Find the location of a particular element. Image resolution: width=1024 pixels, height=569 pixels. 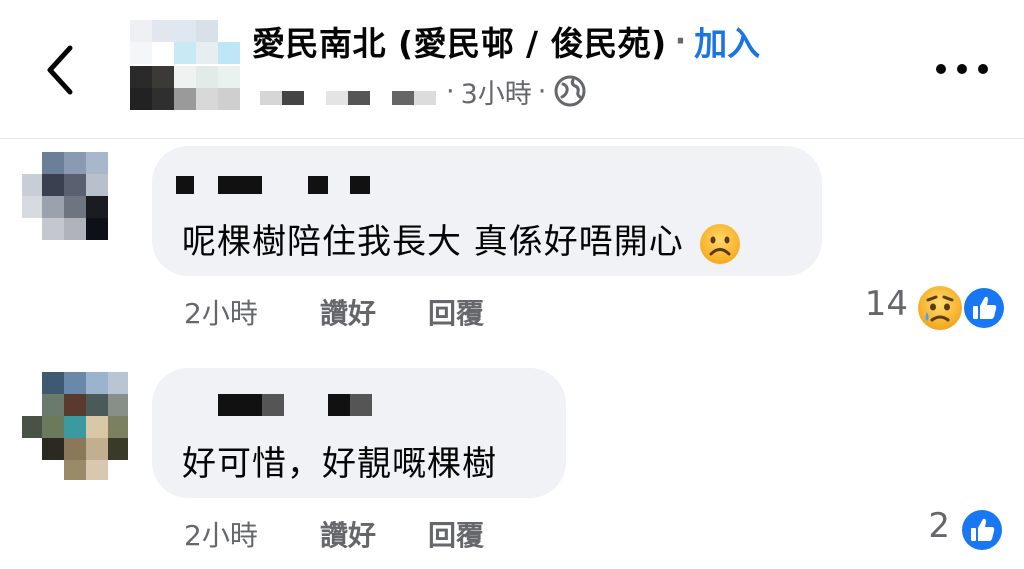

comment-bubble: 呢棵樹陪住我長大 真係好唔開心 is located at coordinates (487, 211).